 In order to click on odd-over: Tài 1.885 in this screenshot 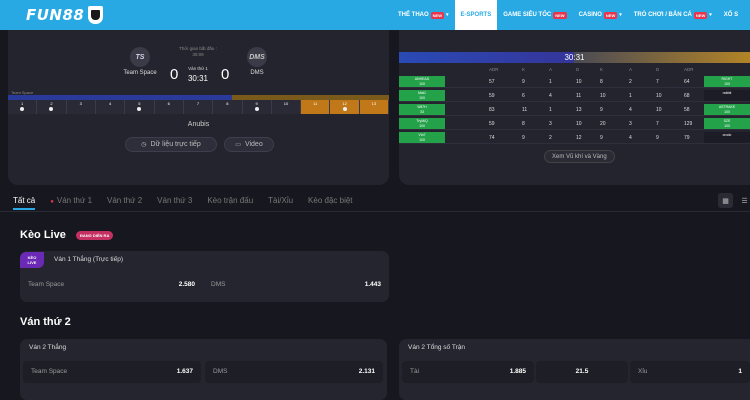, I will do `click(468, 372)`.